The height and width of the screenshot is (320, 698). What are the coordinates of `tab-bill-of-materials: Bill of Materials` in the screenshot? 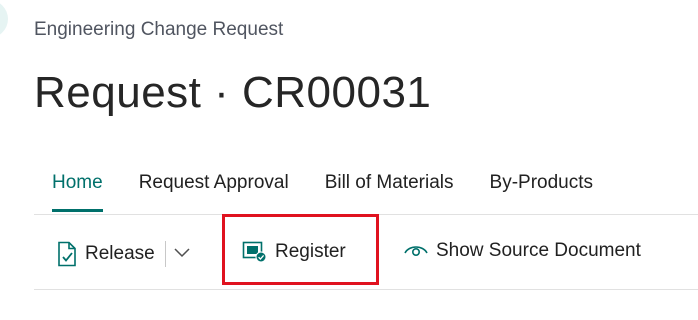 It's located at (389, 188).